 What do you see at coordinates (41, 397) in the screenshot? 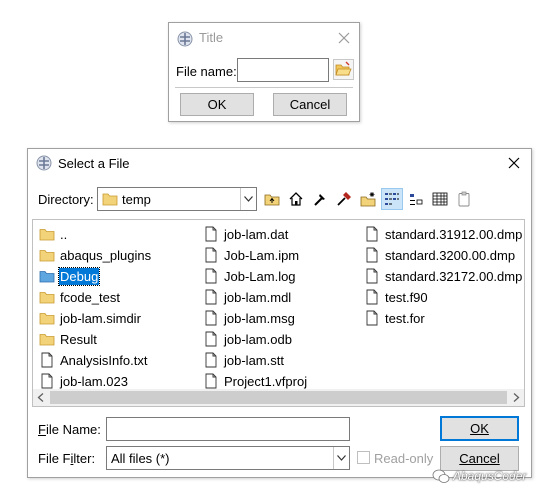
I see `scroll-left-icon` at bounding box center [41, 397].